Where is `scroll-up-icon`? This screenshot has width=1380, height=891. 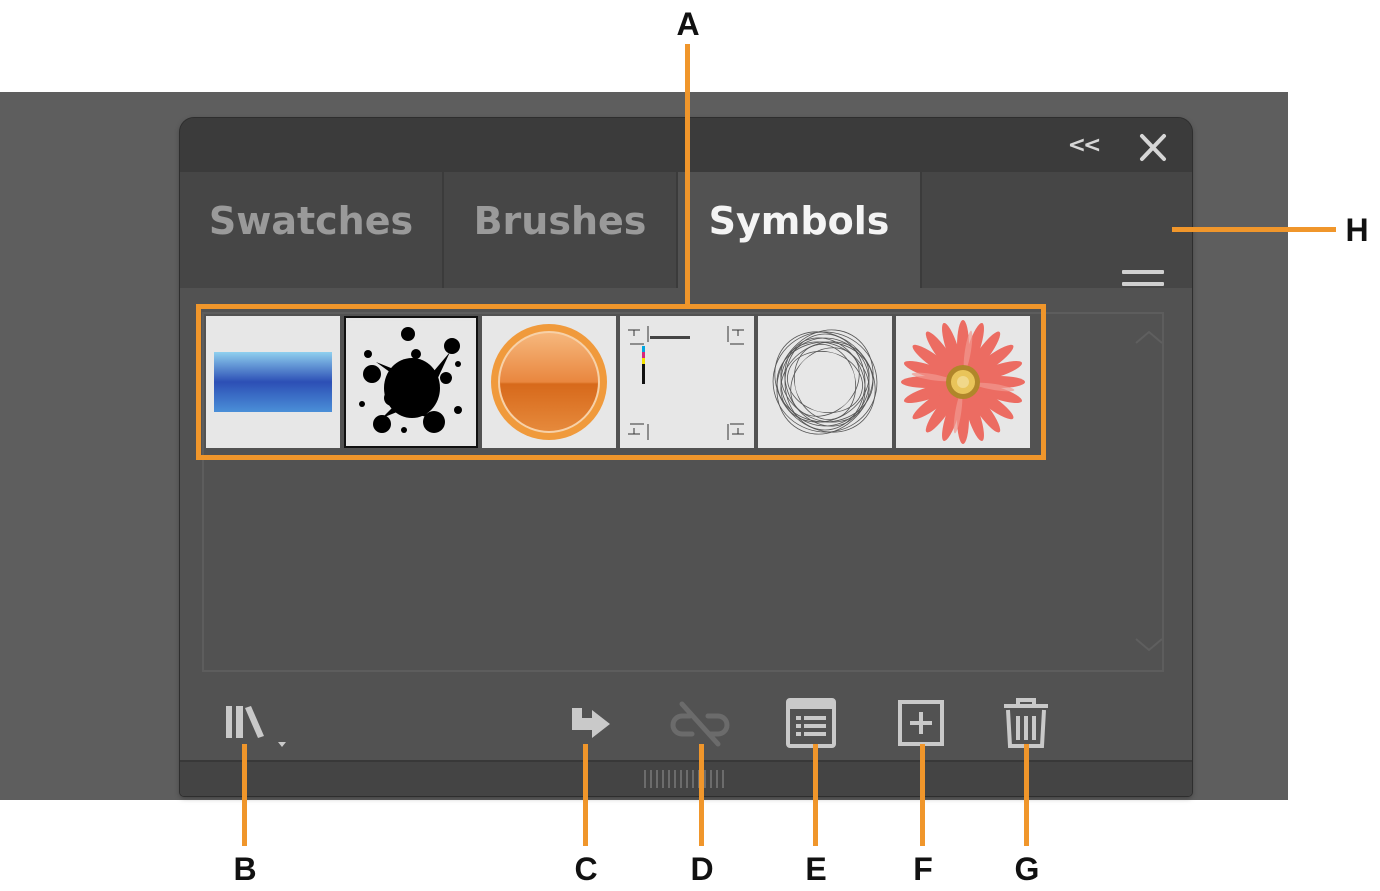
scroll-up-icon is located at coordinates (1149, 337).